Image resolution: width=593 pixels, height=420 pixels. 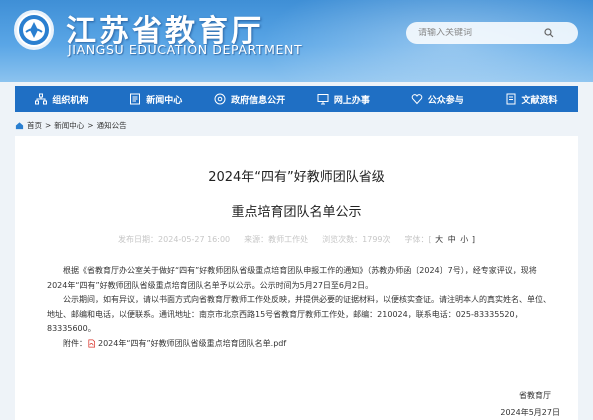 I want to click on site-subtitle: JIANGSU EDUCATION DEPARTMENT, so click(x=185, y=49).